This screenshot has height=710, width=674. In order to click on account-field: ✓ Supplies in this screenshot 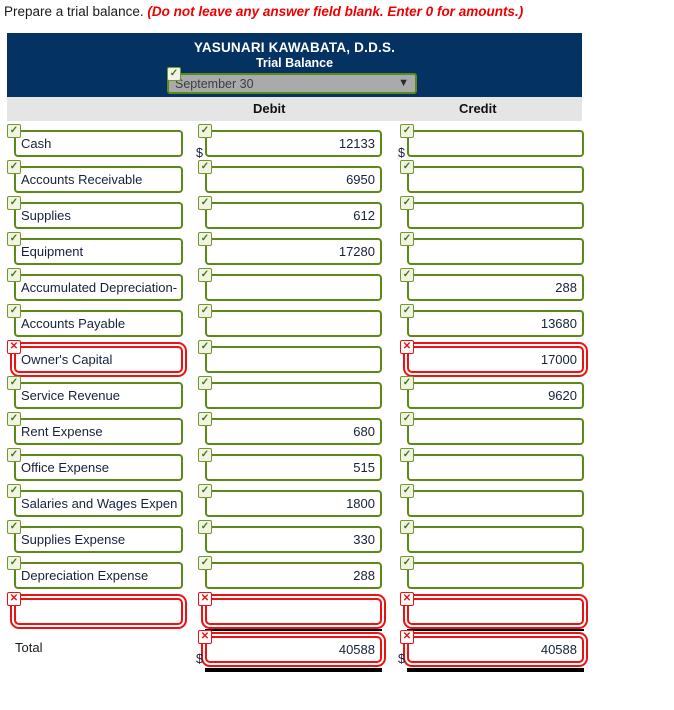, I will do `click(95, 212)`.